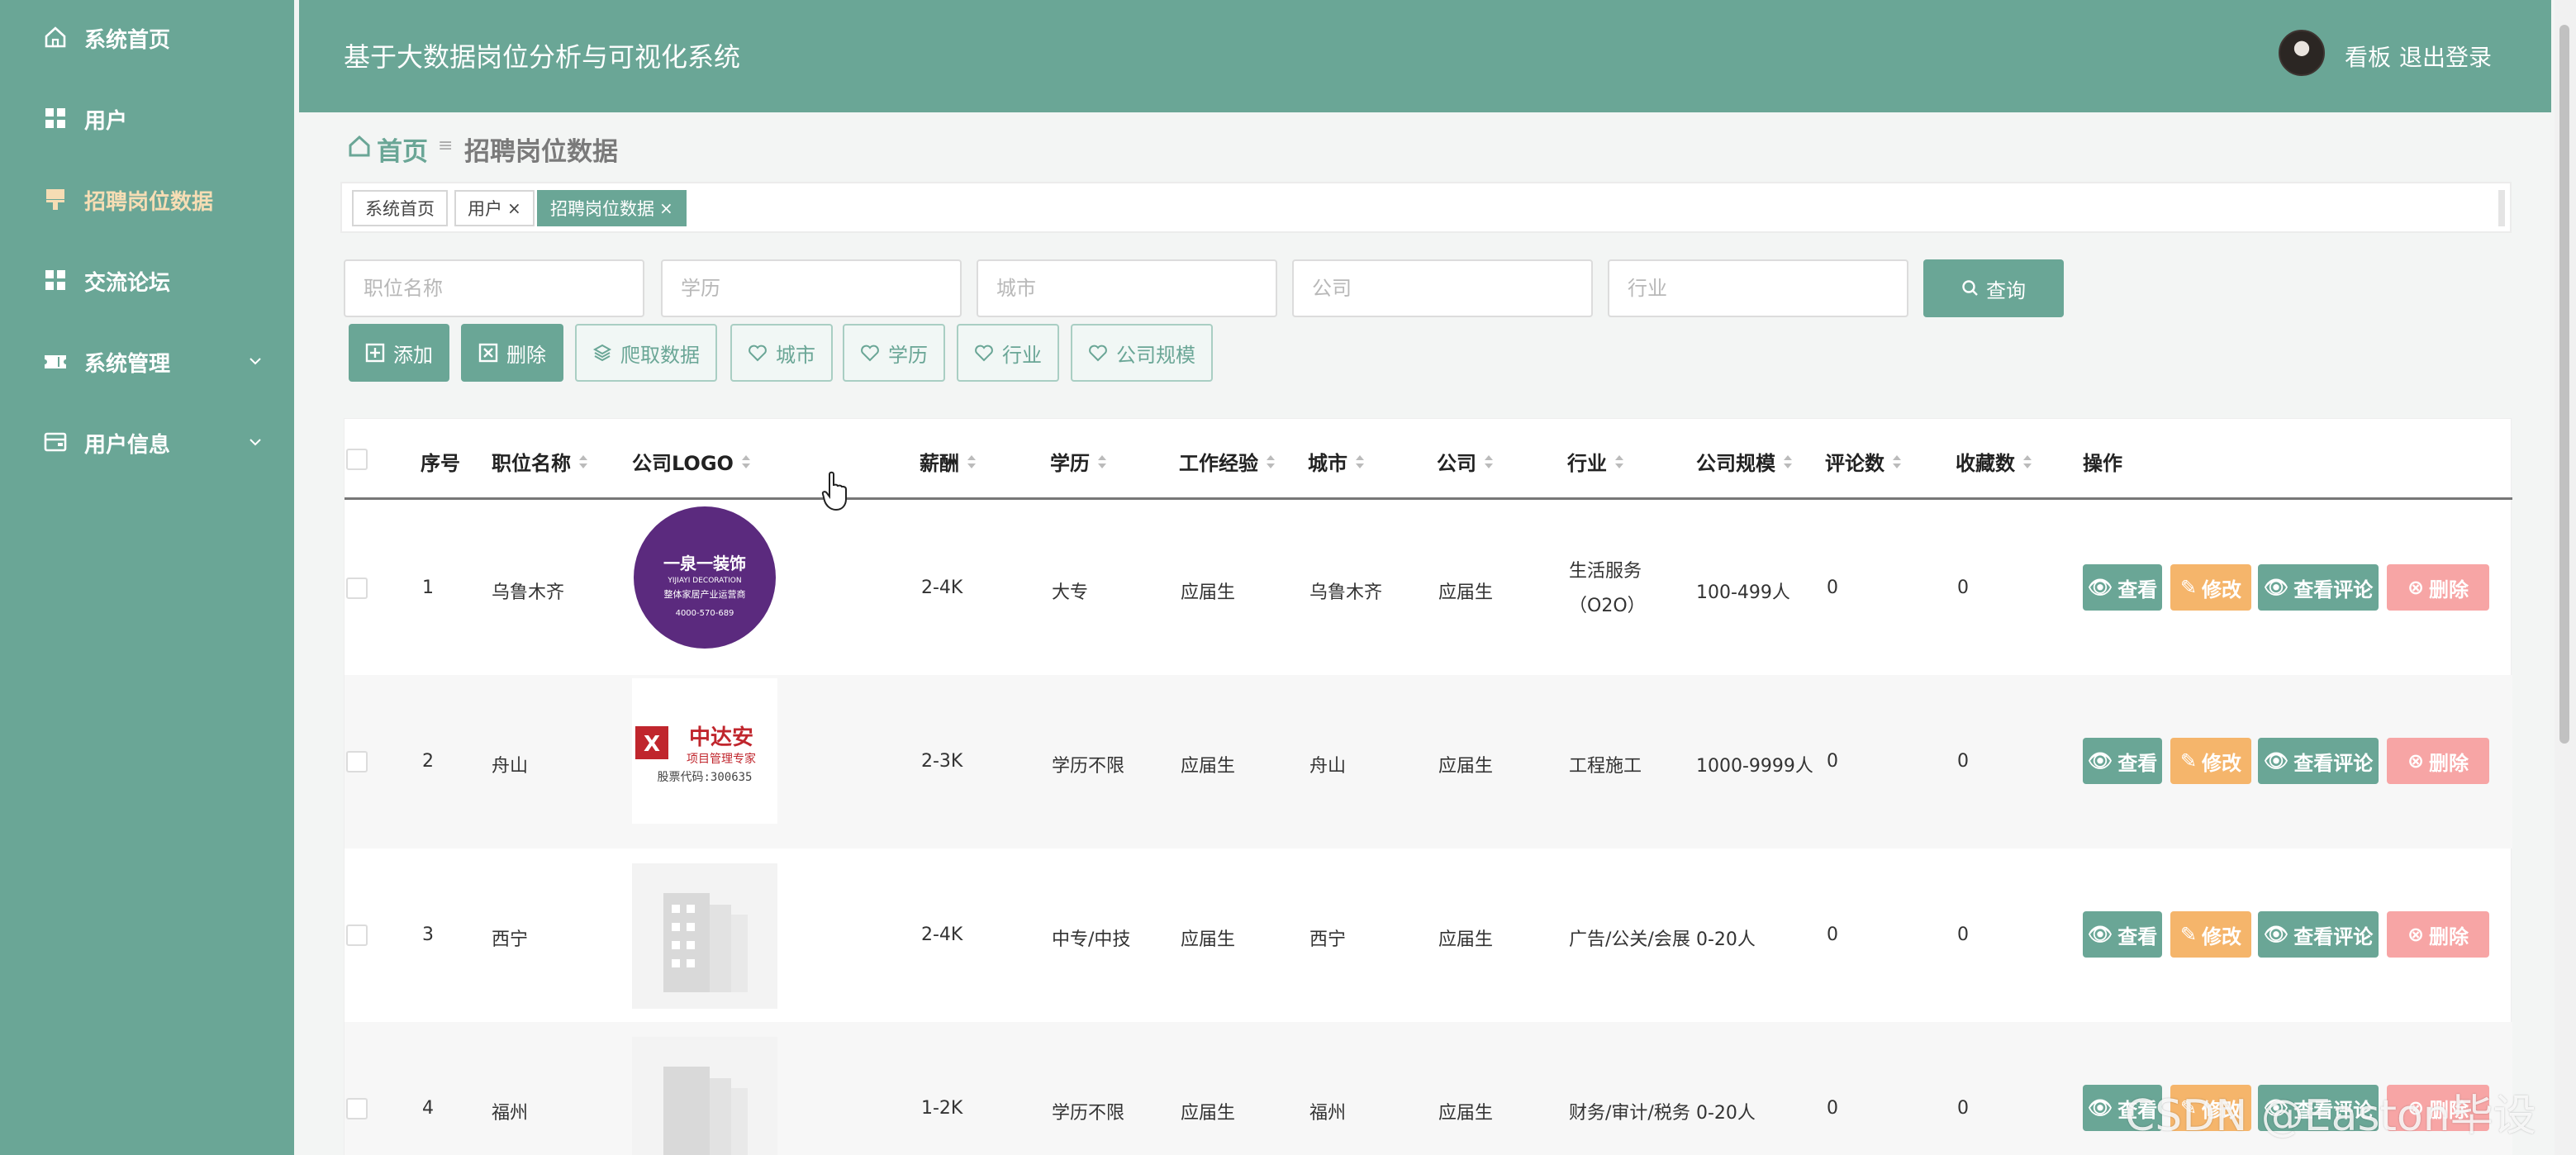 The width and height of the screenshot is (2576, 1155). I want to click on cell-city: 乌鲁木齐, so click(1346, 592).